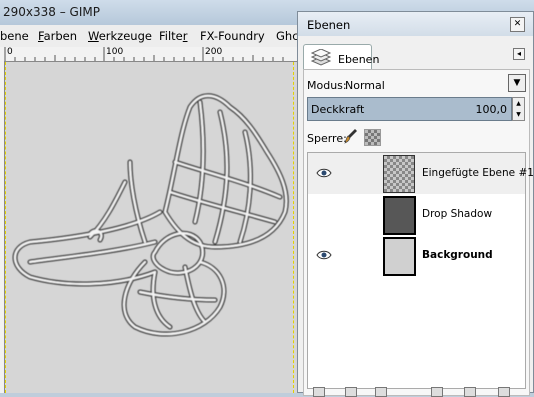 The height and width of the screenshot is (397, 534). I want to click on menu-filter: Filter, so click(173, 36).